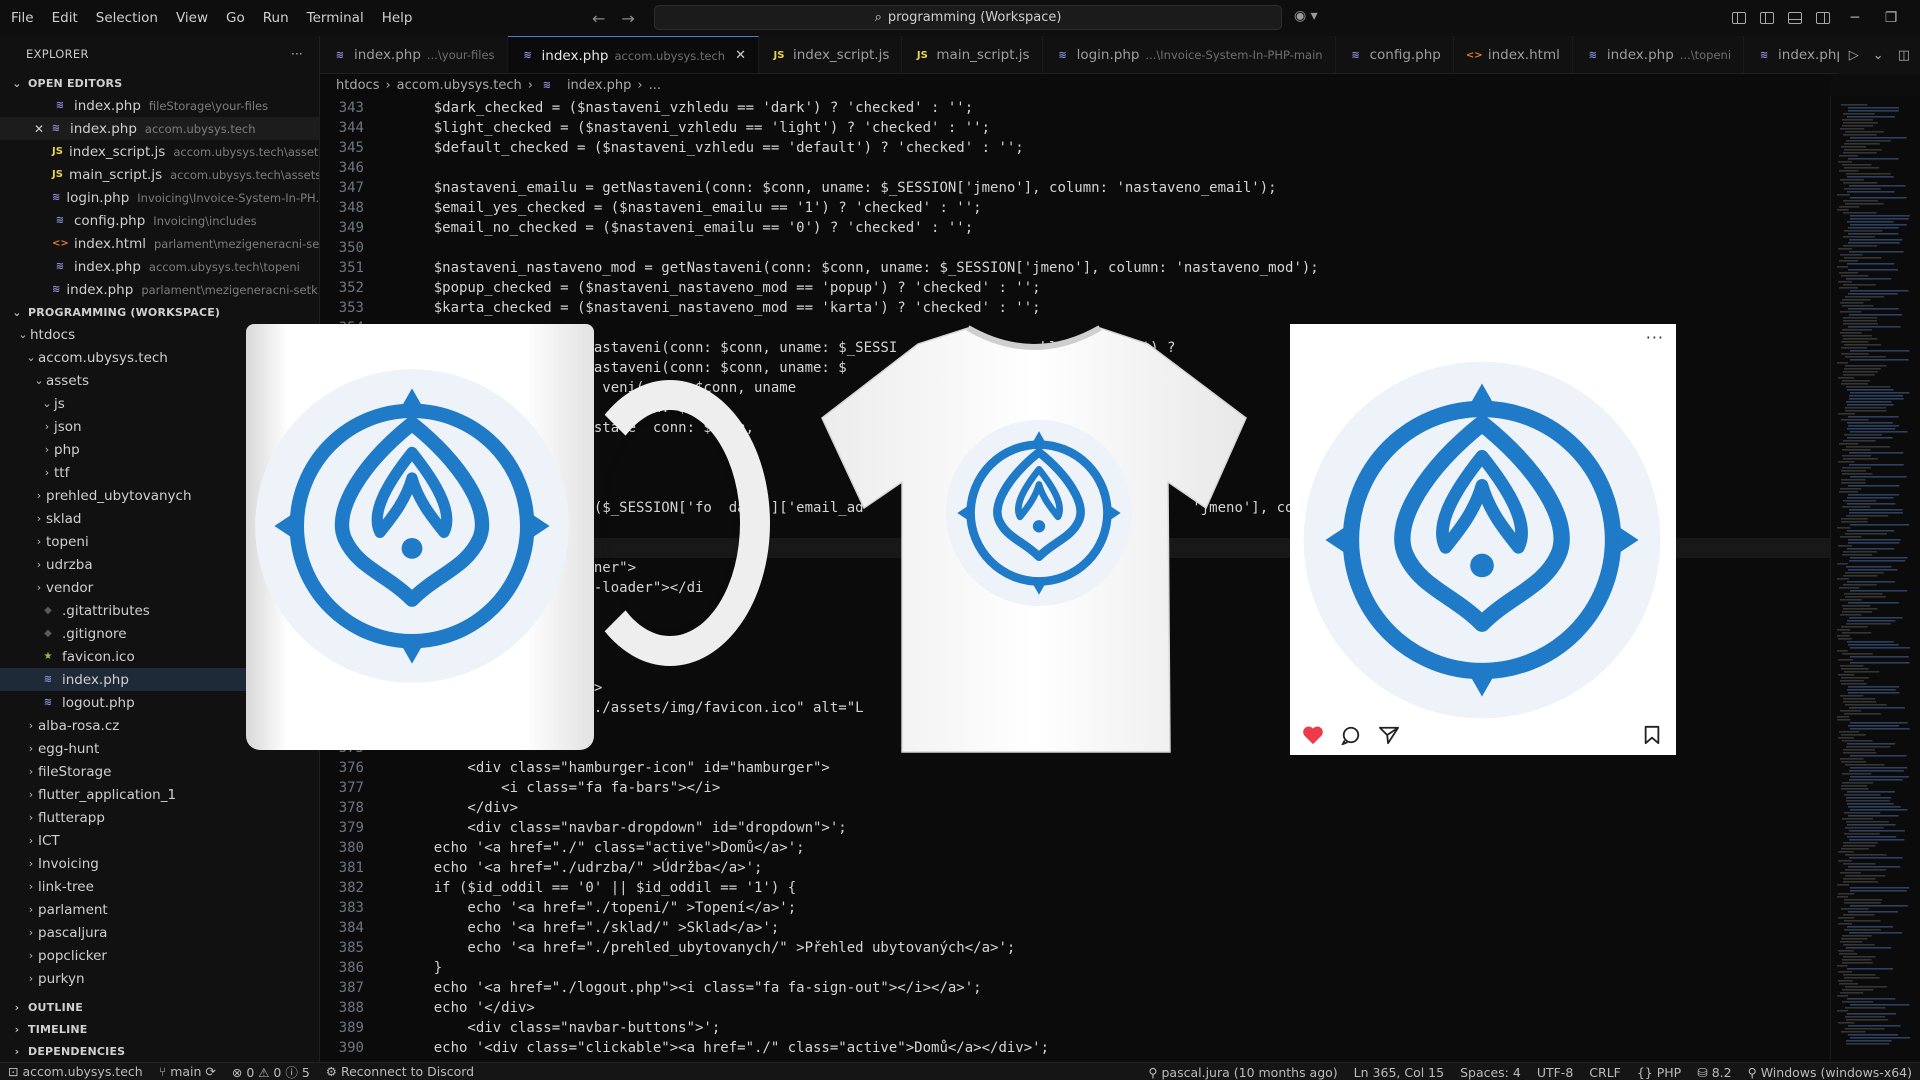 The width and height of the screenshot is (1920, 1080). Describe the element at coordinates (65, 18) in the screenshot. I see `menu-edit: Edit` at that location.